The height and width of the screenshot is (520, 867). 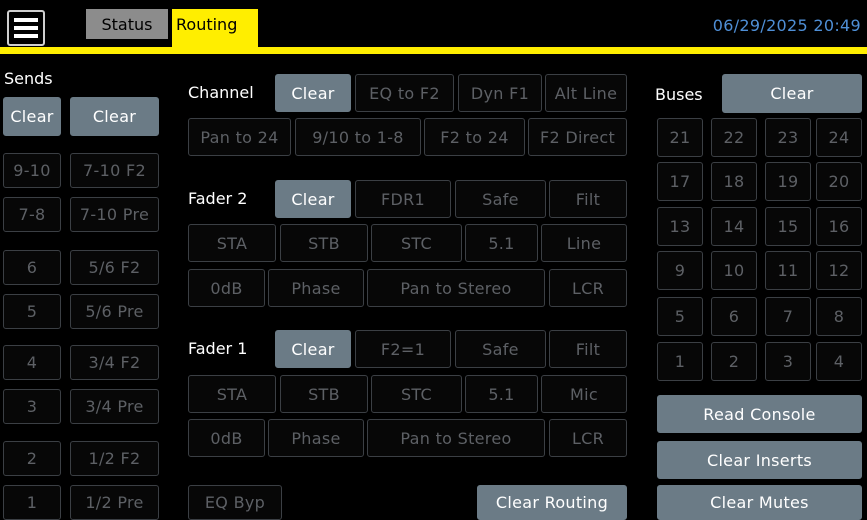 I want to click on send-button: 4, so click(x=32, y=362).